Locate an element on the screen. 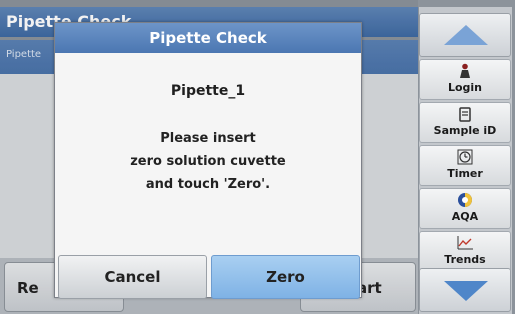 The height and width of the screenshot is (314, 515). pipette-name: Pipette_1 is located at coordinates (208, 91).